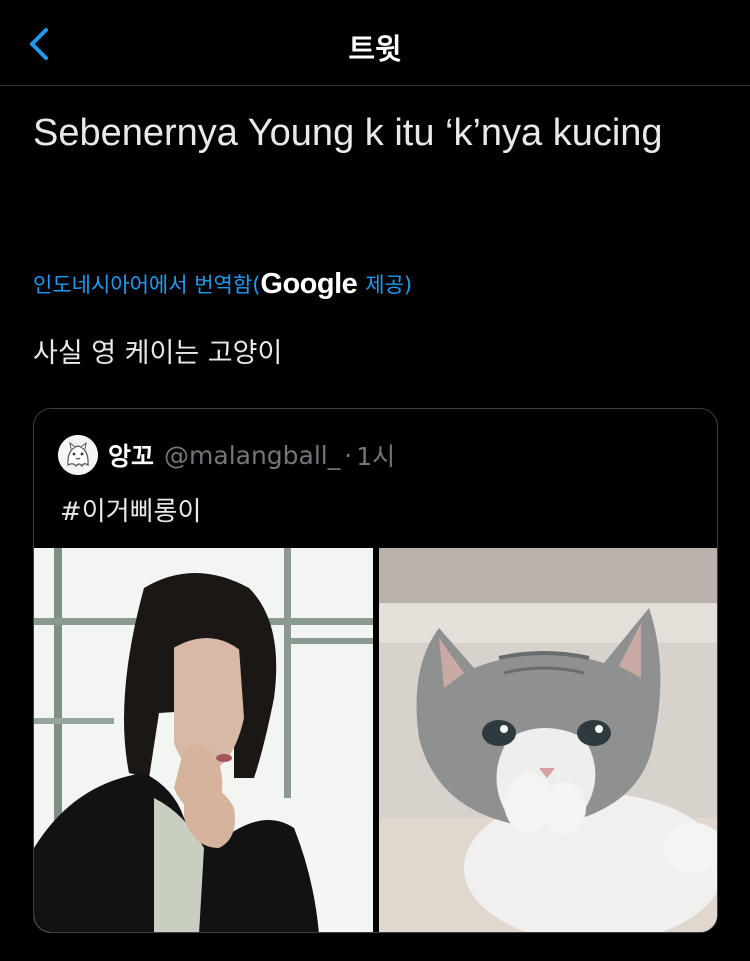 The height and width of the screenshot is (961, 750). I want to click on avatar, so click(78, 455).